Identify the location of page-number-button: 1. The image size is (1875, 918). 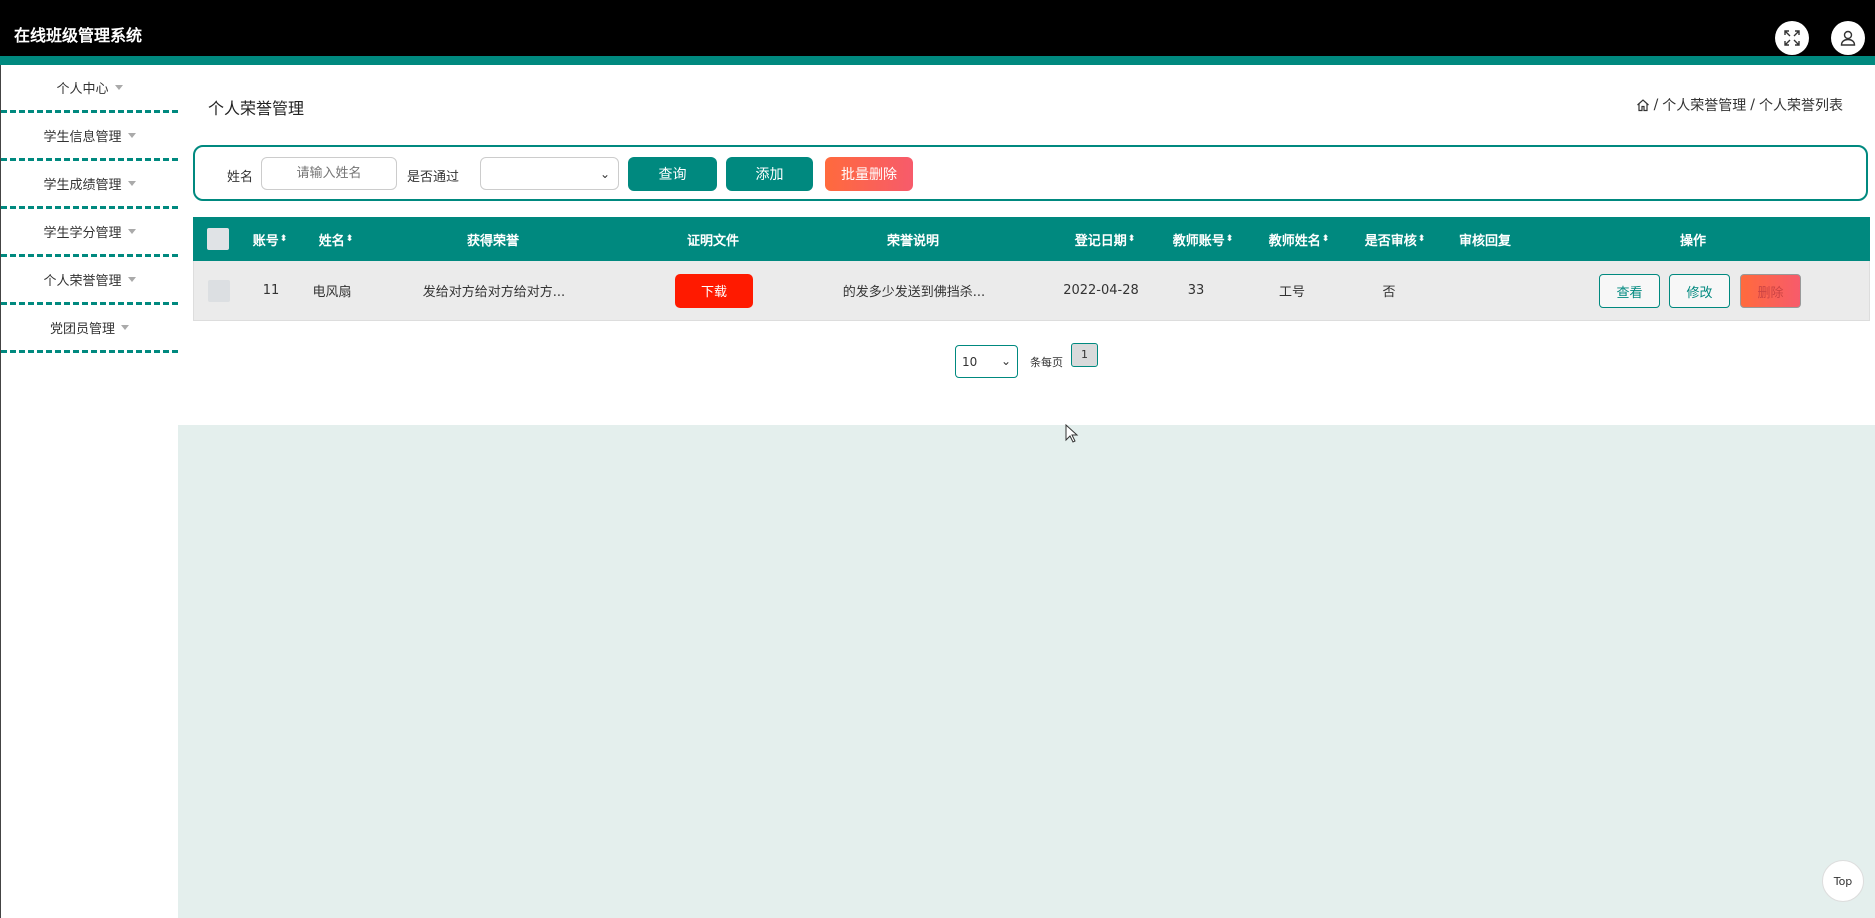
(1084, 354).